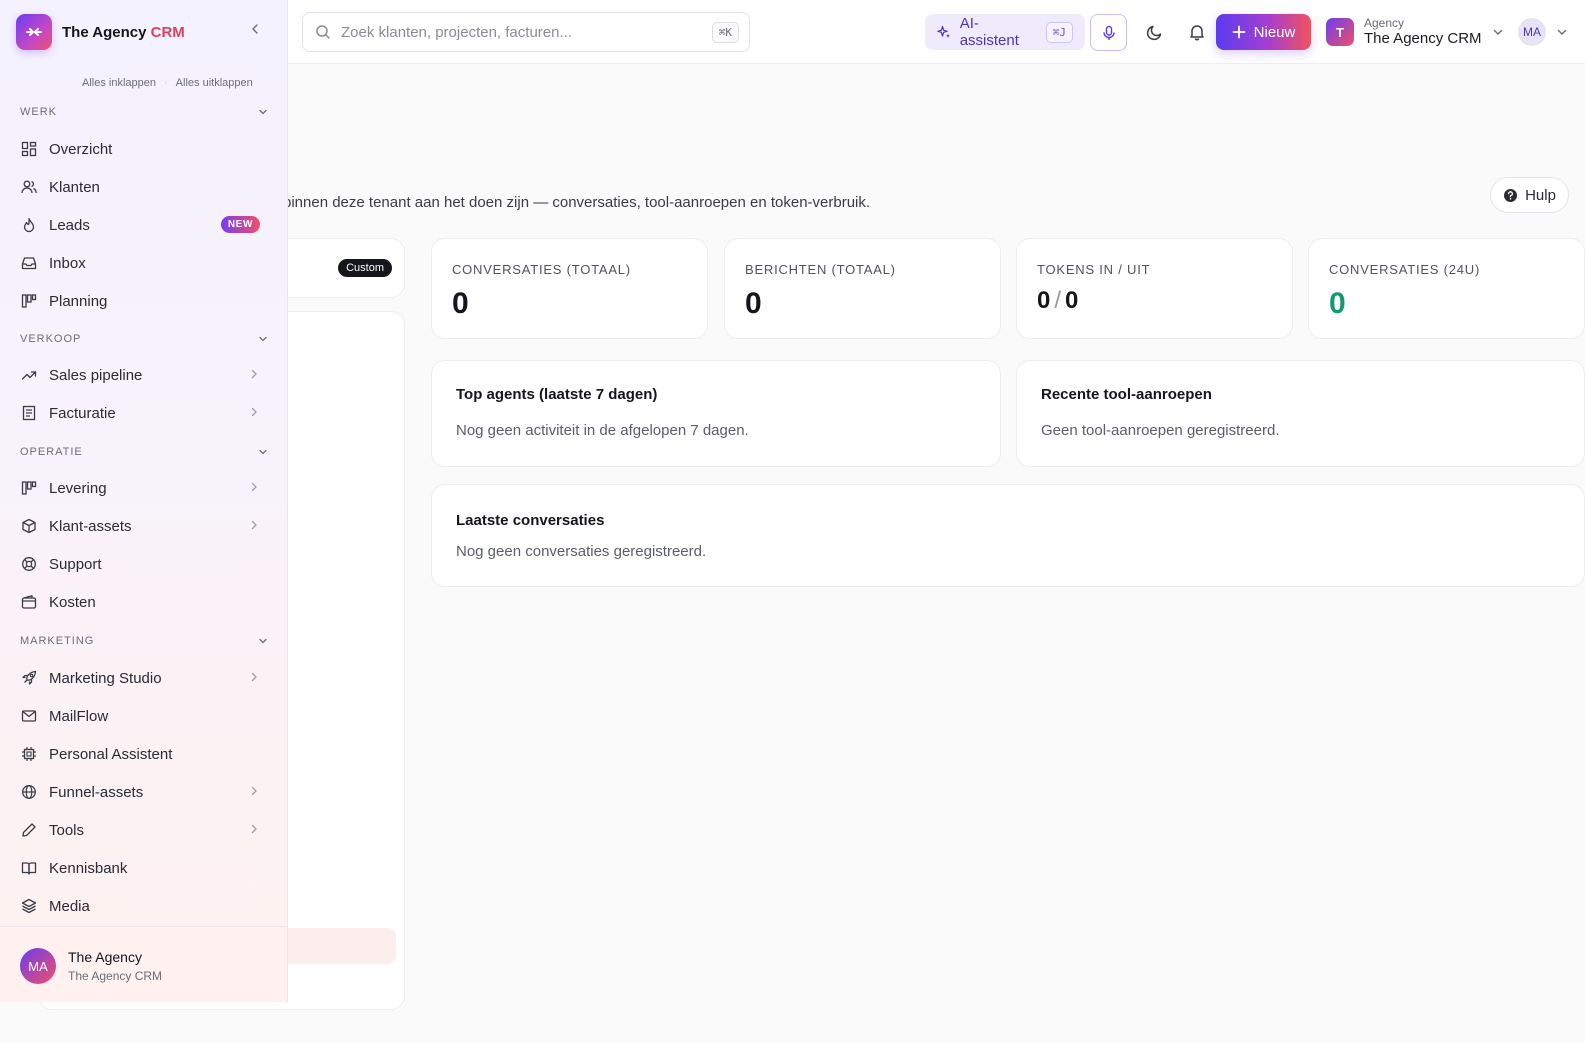  What do you see at coordinates (1197, 32) in the screenshot?
I see `notifications-button` at bounding box center [1197, 32].